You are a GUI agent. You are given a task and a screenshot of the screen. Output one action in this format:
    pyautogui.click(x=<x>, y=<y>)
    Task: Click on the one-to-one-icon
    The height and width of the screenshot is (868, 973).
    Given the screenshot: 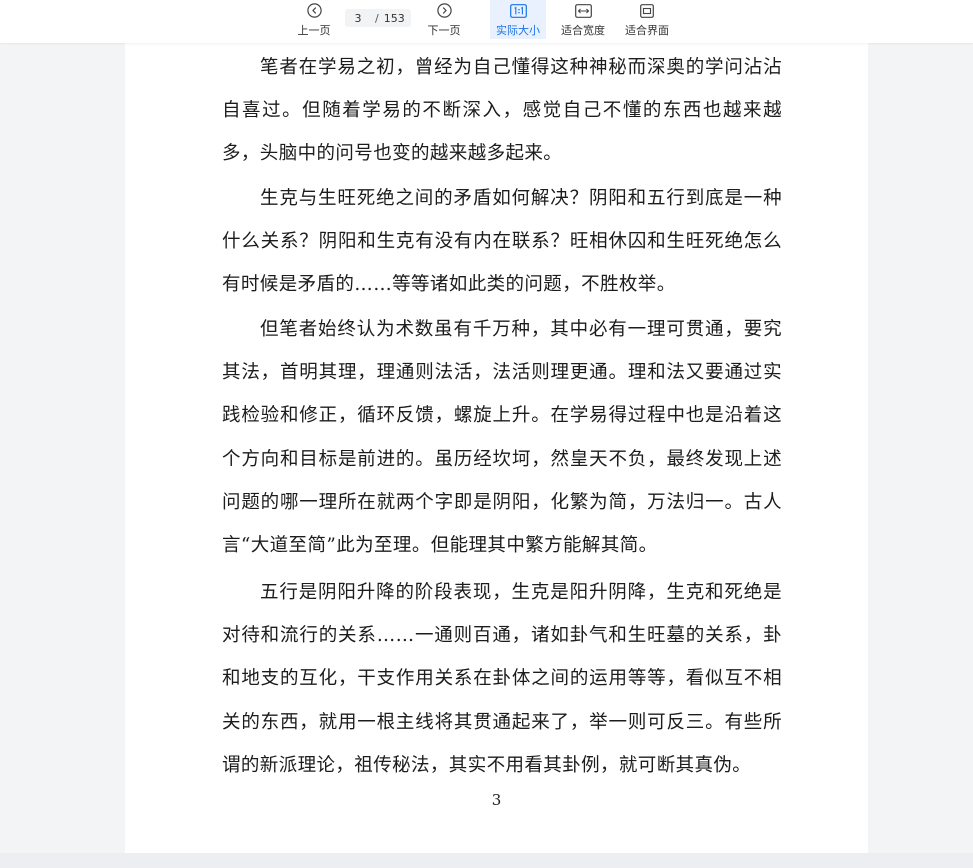 What is the action you would take?
    pyautogui.click(x=518, y=10)
    